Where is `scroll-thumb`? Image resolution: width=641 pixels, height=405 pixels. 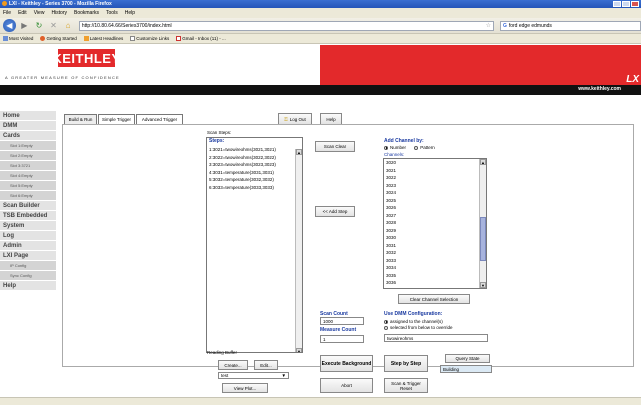
scroll-thumb is located at coordinates (483, 239).